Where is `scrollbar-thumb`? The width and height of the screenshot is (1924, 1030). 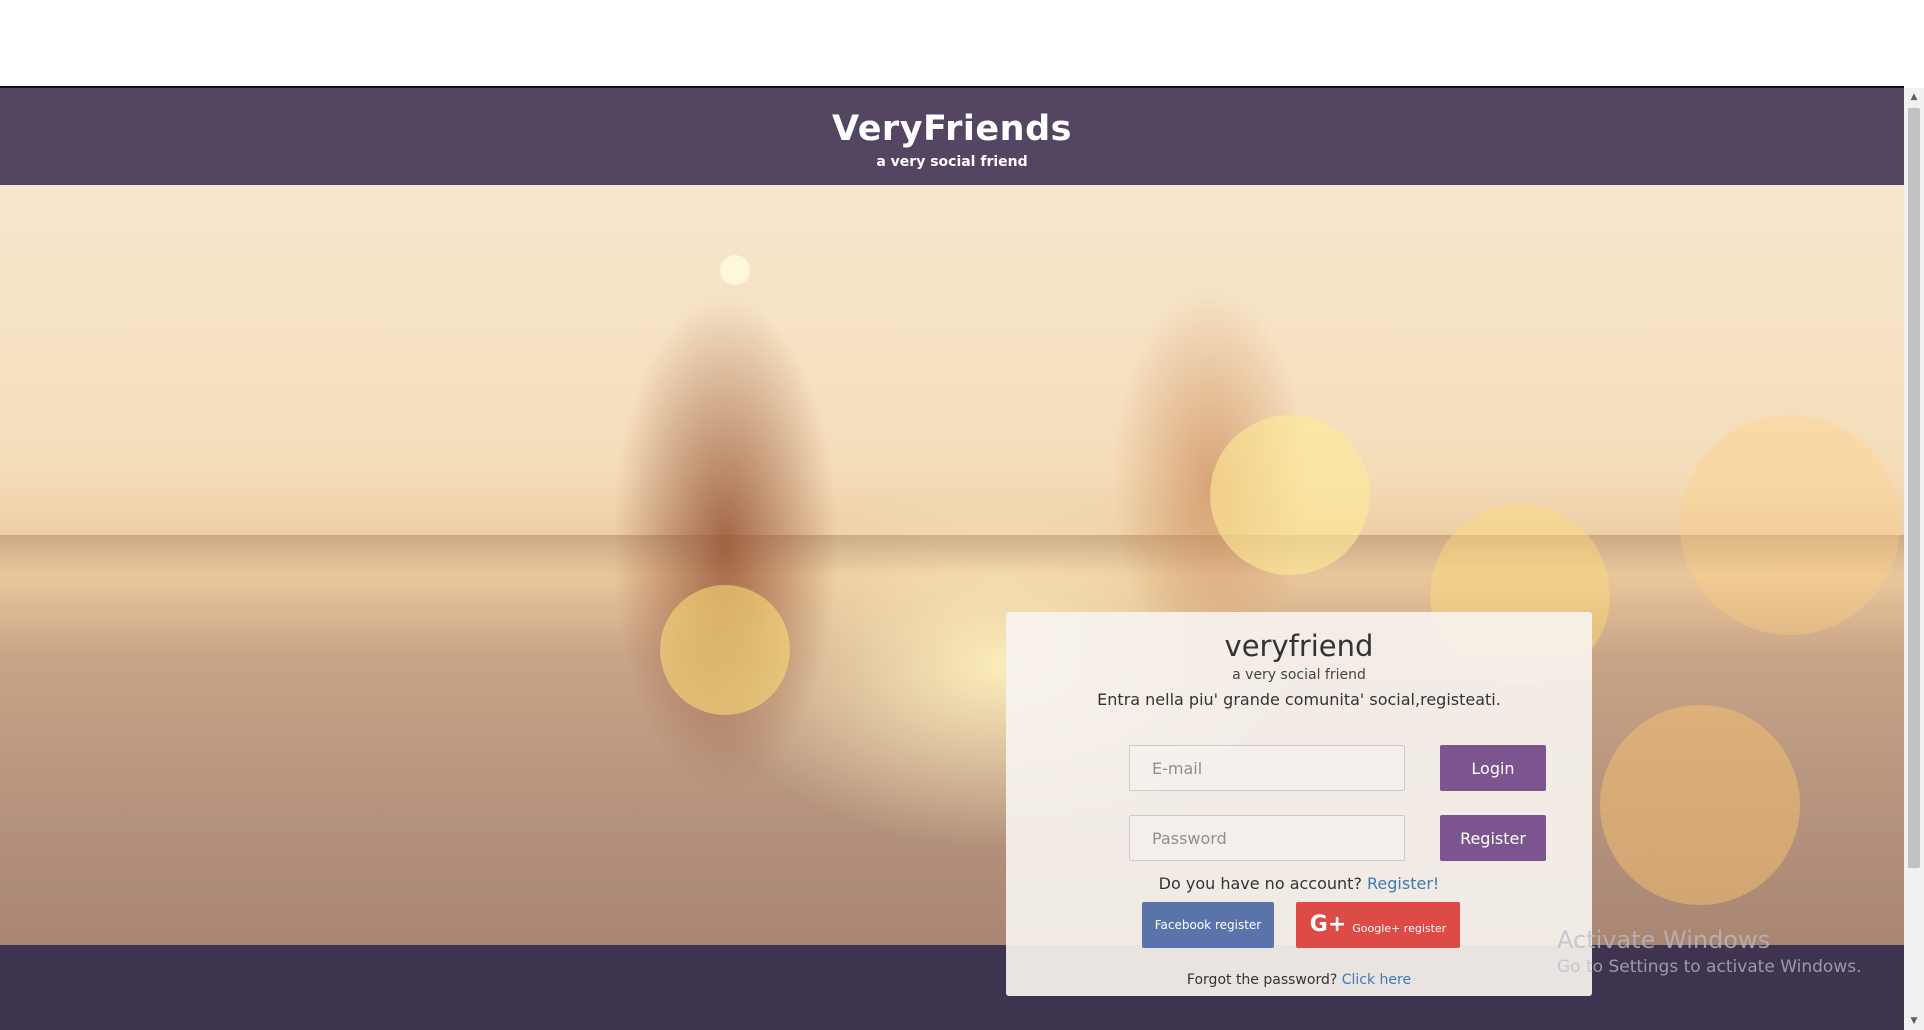
scrollbar-thumb is located at coordinates (1914, 488).